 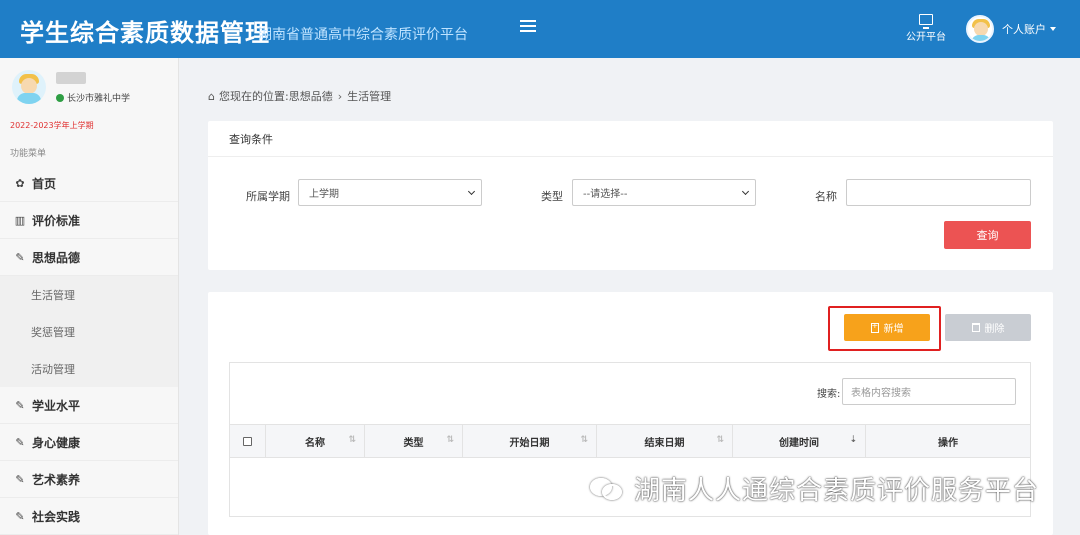 I want to click on public-platform-label: 公开平台, so click(x=926, y=37).